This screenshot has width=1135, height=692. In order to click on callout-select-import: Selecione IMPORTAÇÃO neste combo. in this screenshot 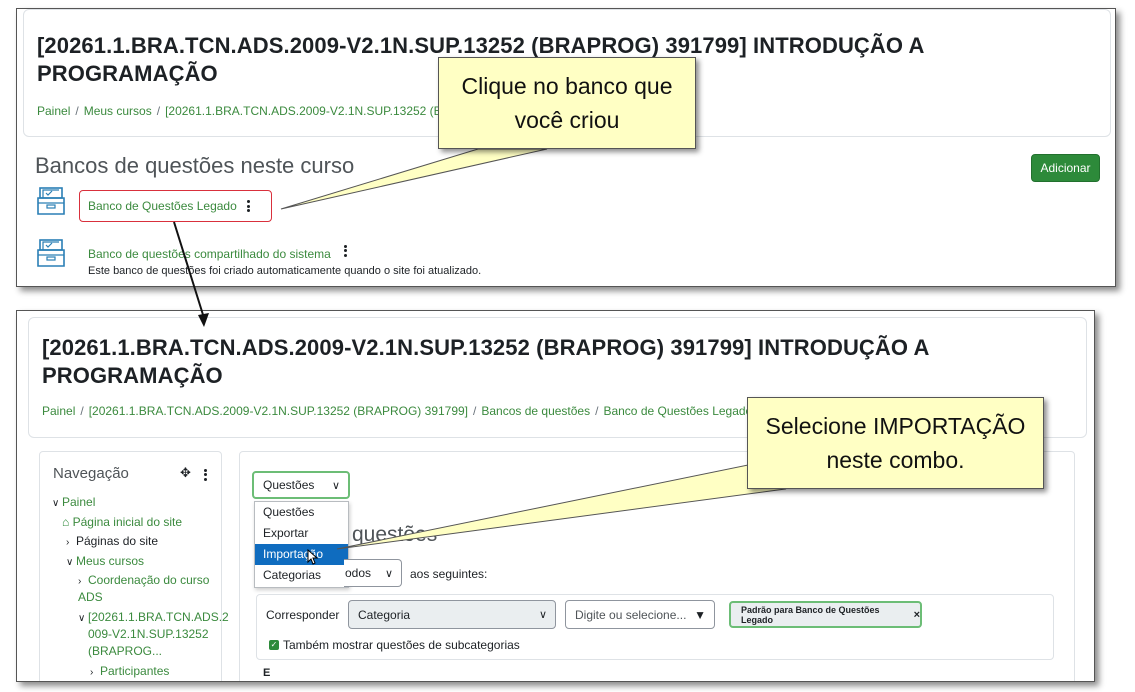, I will do `click(895, 443)`.